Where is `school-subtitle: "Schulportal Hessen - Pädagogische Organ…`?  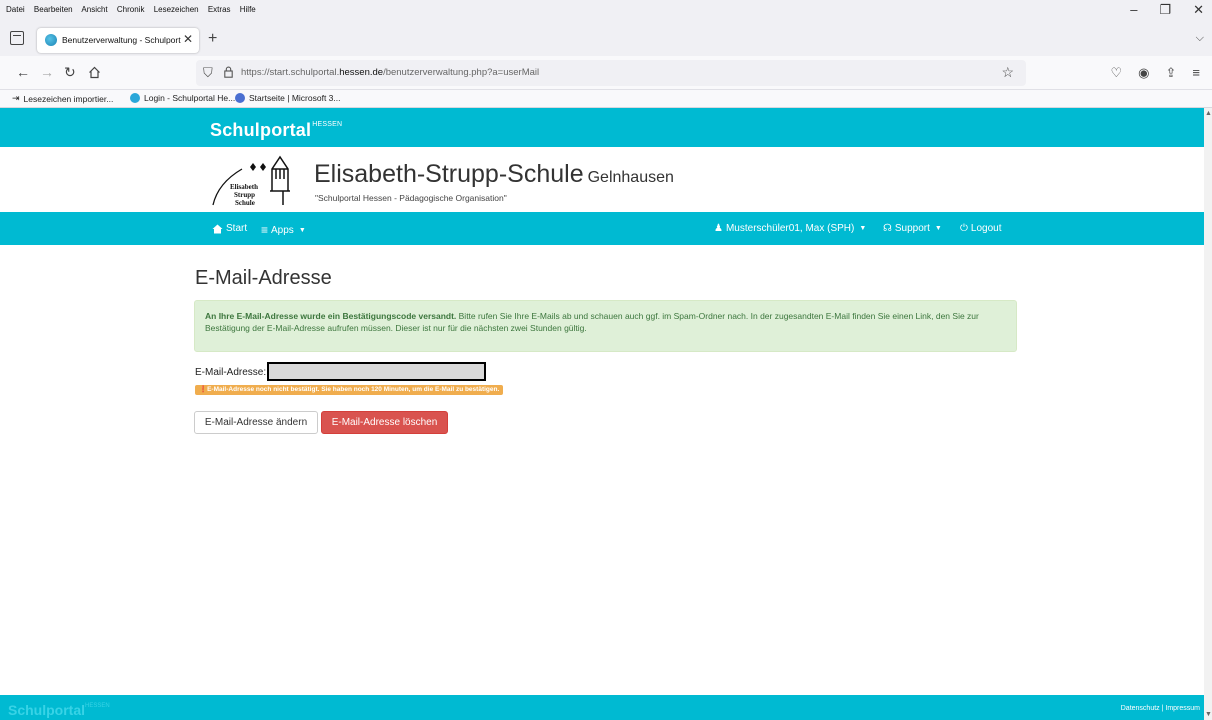
school-subtitle: "Schulportal Hessen - Pädagogische Organ… is located at coordinates (411, 198).